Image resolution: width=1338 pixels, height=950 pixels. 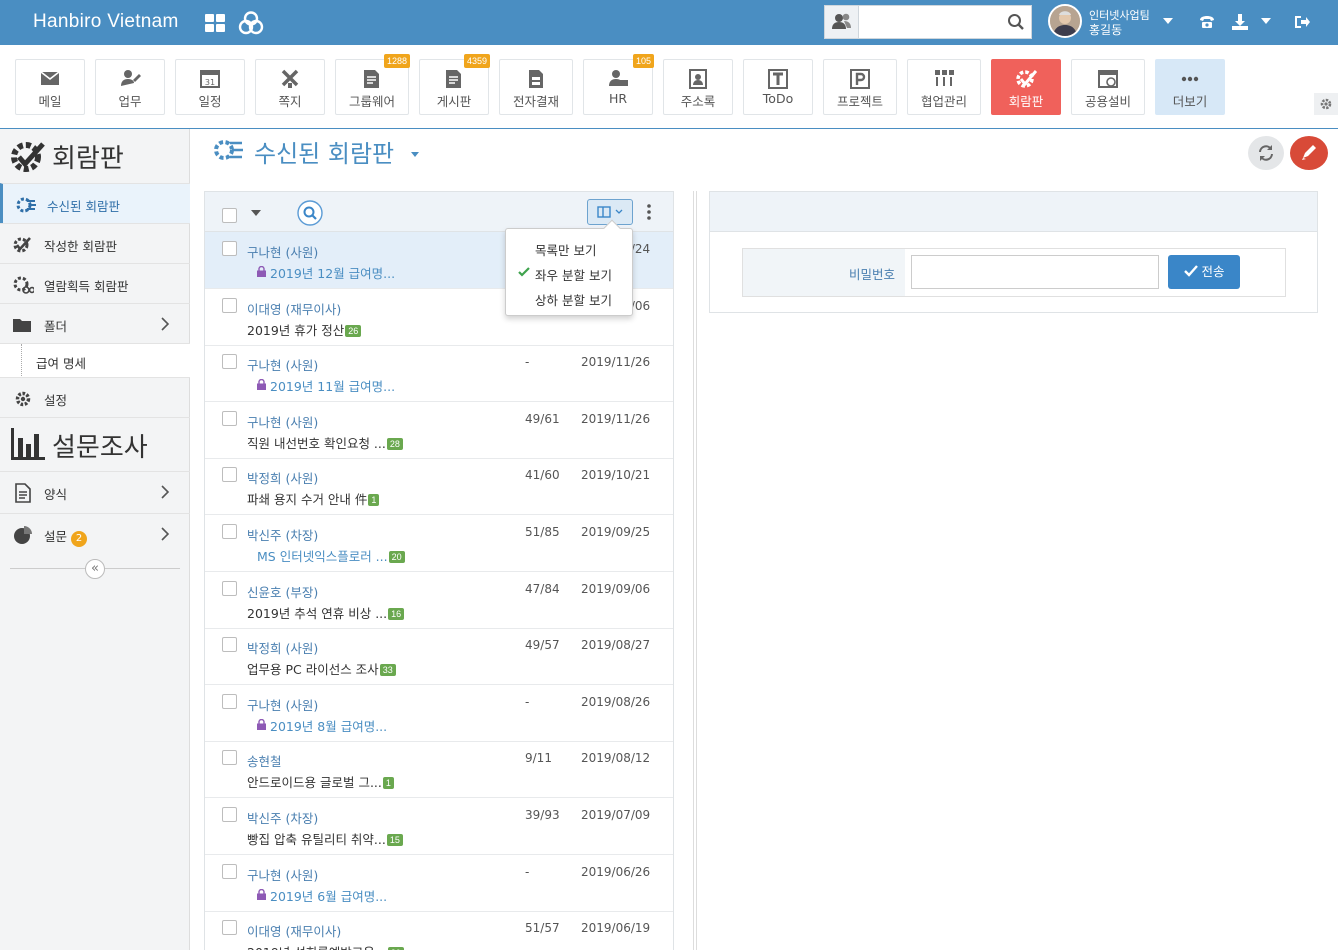 I want to click on user-menu-chevron-icon, so click(x=1168, y=21).